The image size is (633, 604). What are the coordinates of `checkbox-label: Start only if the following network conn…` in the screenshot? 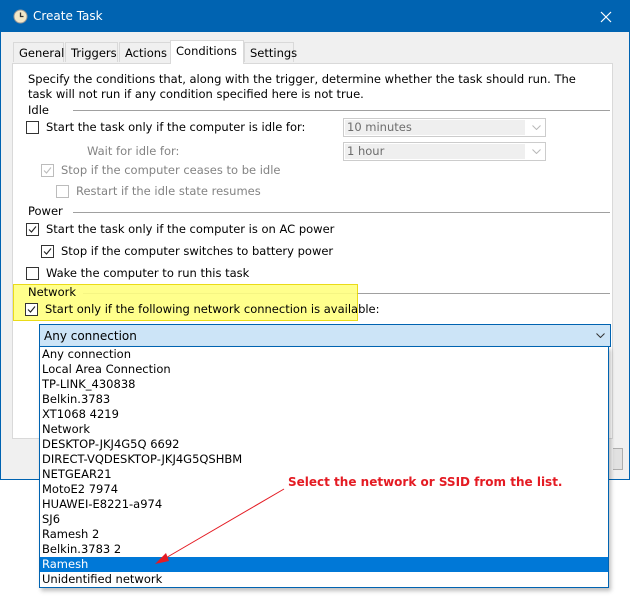 It's located at (212, 309).